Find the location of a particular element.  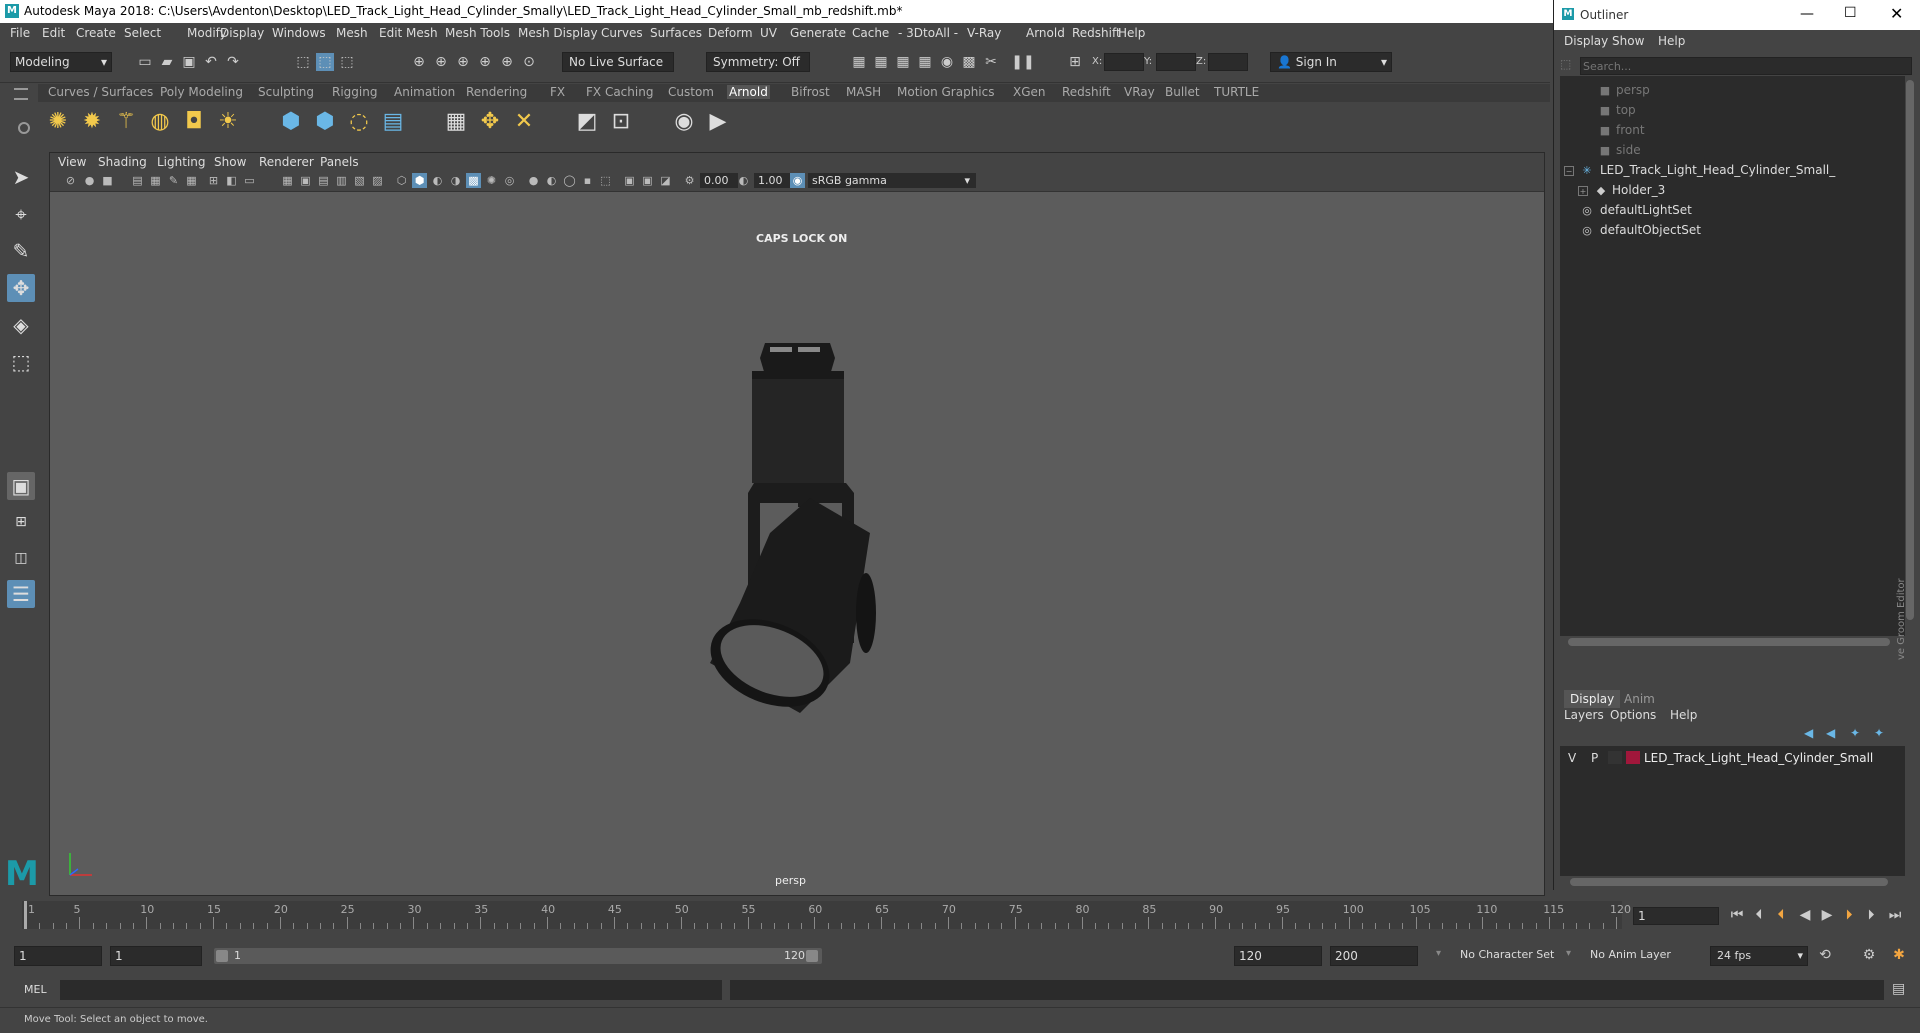

outliner-search-input is located at coordinates (1746, 66).